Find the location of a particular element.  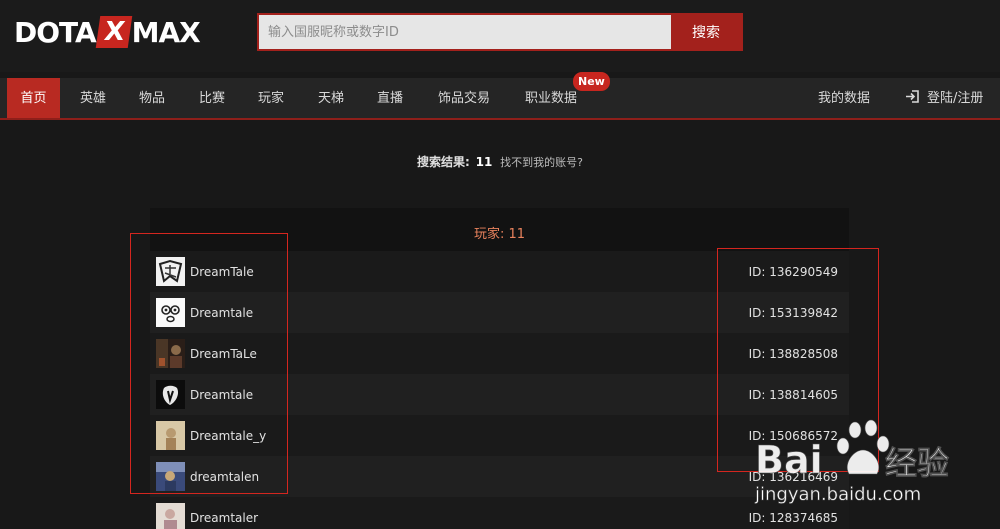

login-label: 登陆/注册 is located at coordinates (955, 98).